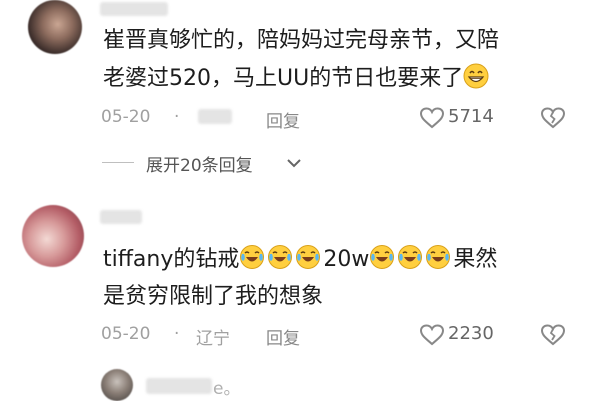 This screenshot has width=597, height=401. What do you see at coordinates (471, 333) in the screenshot?
I see `like-count: 2230` at bounding box center [471, 333].